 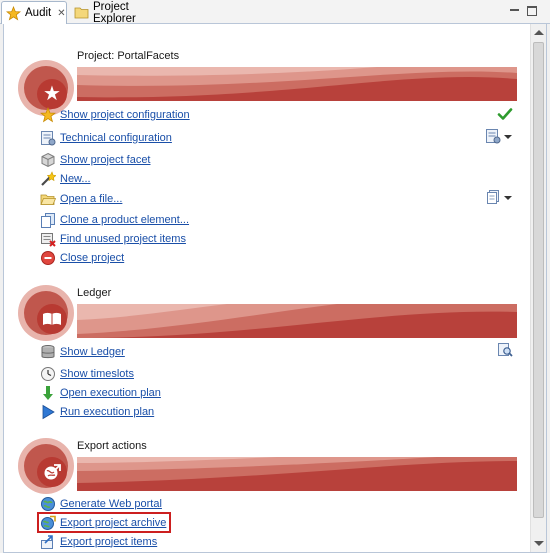 I want to click on folder-icon, so click(x=81, y=12).